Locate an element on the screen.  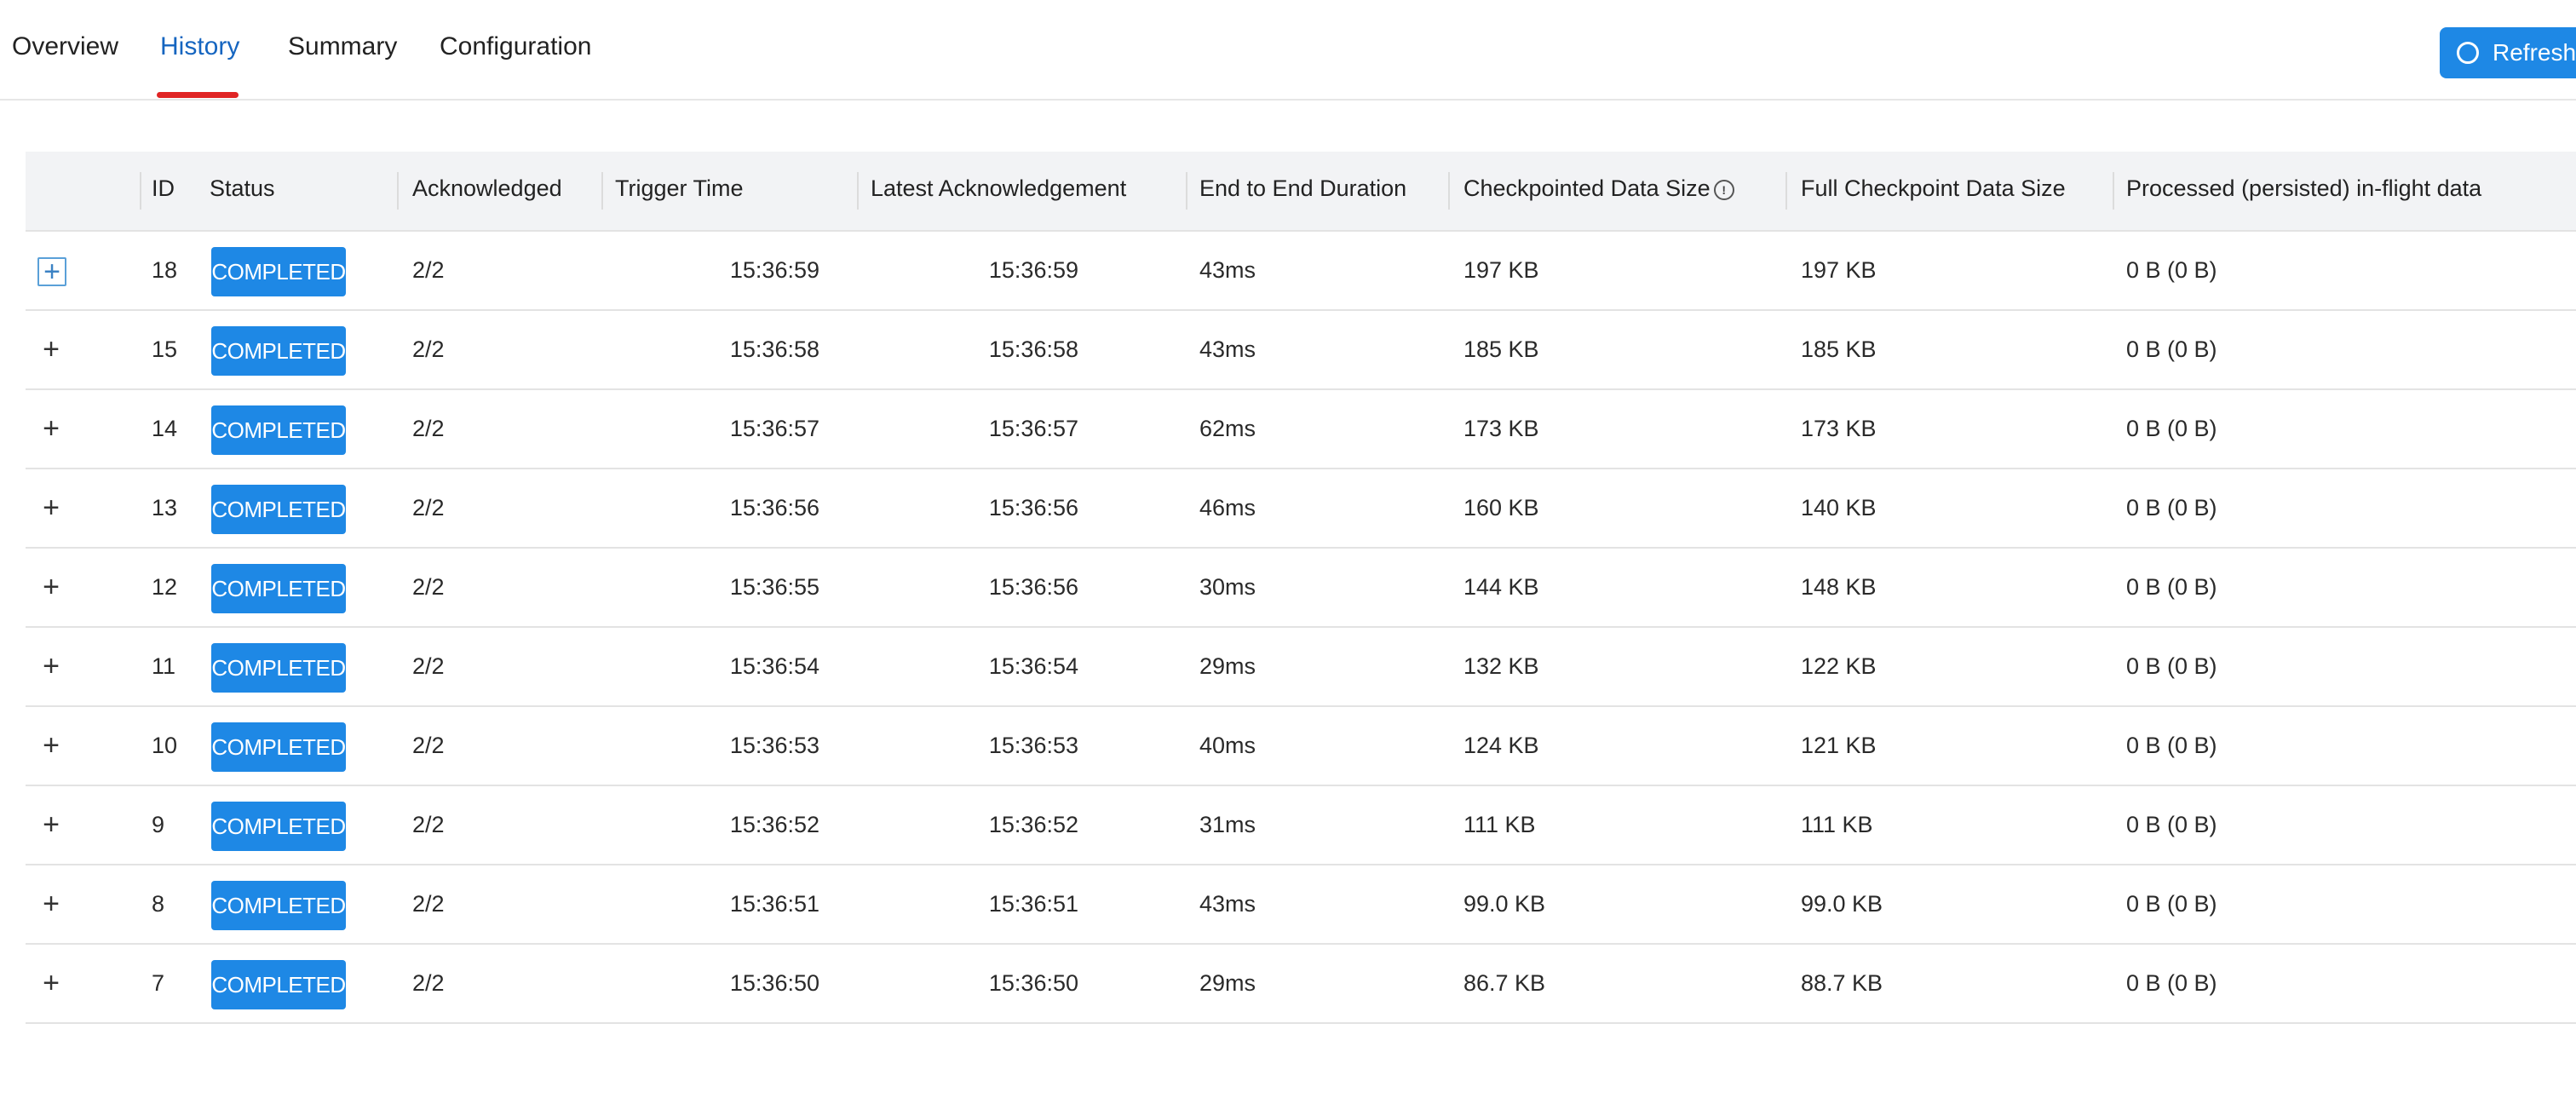
cell-full-checkpoint-data-size: 88.7 KB is located at coordinates (1842, 983).